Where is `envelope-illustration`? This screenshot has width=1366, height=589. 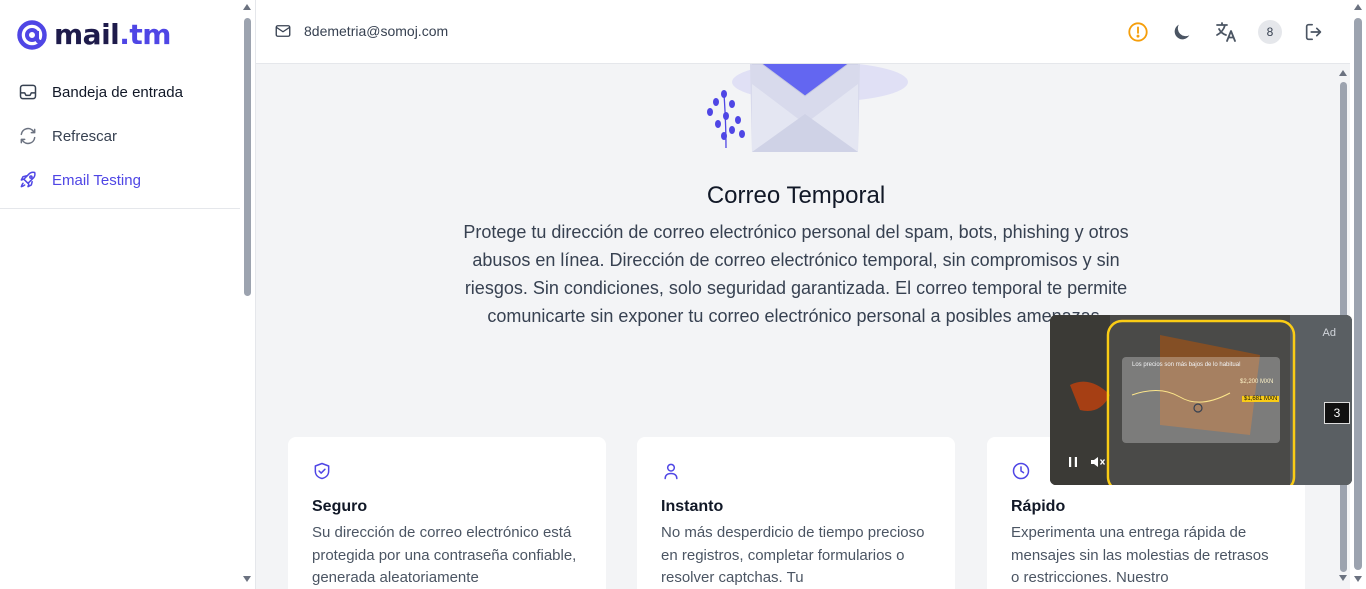
envelope-illustration is located at coordinates (807, 108).